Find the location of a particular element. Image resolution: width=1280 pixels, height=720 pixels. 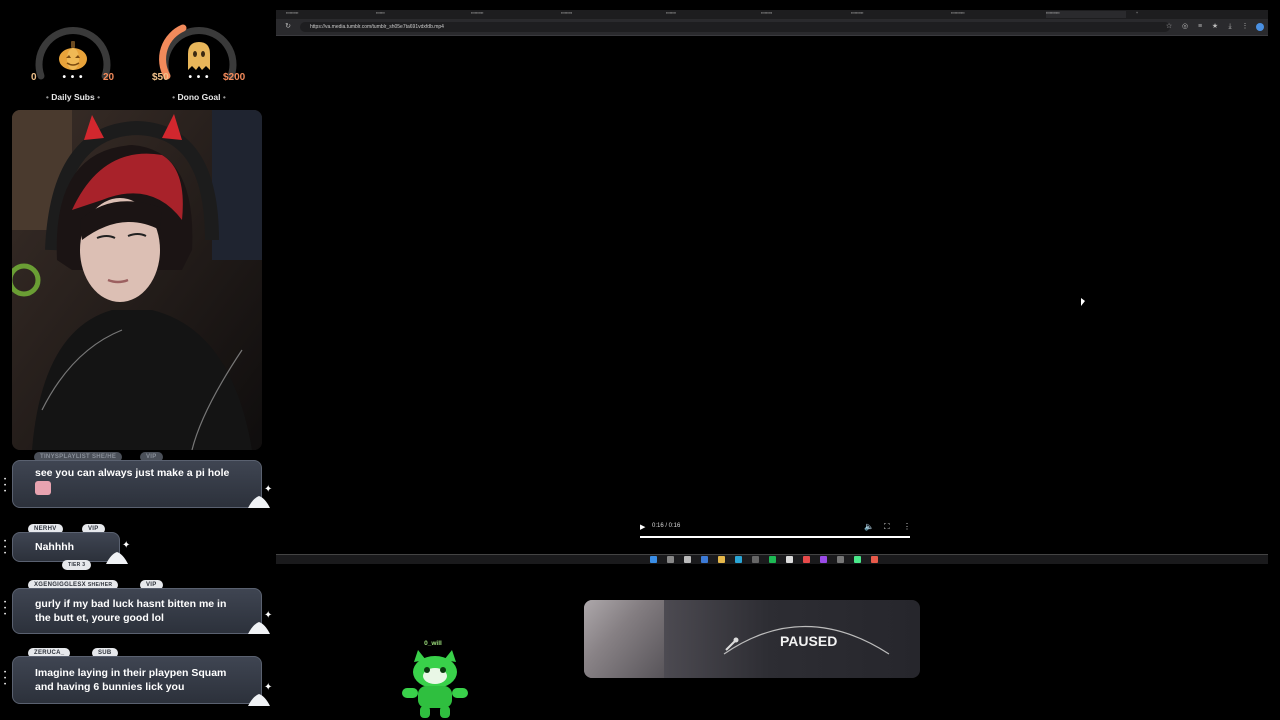

dono-goal: $50 • • • $200 • Dono Goal • is located at coordinates (199, 58).